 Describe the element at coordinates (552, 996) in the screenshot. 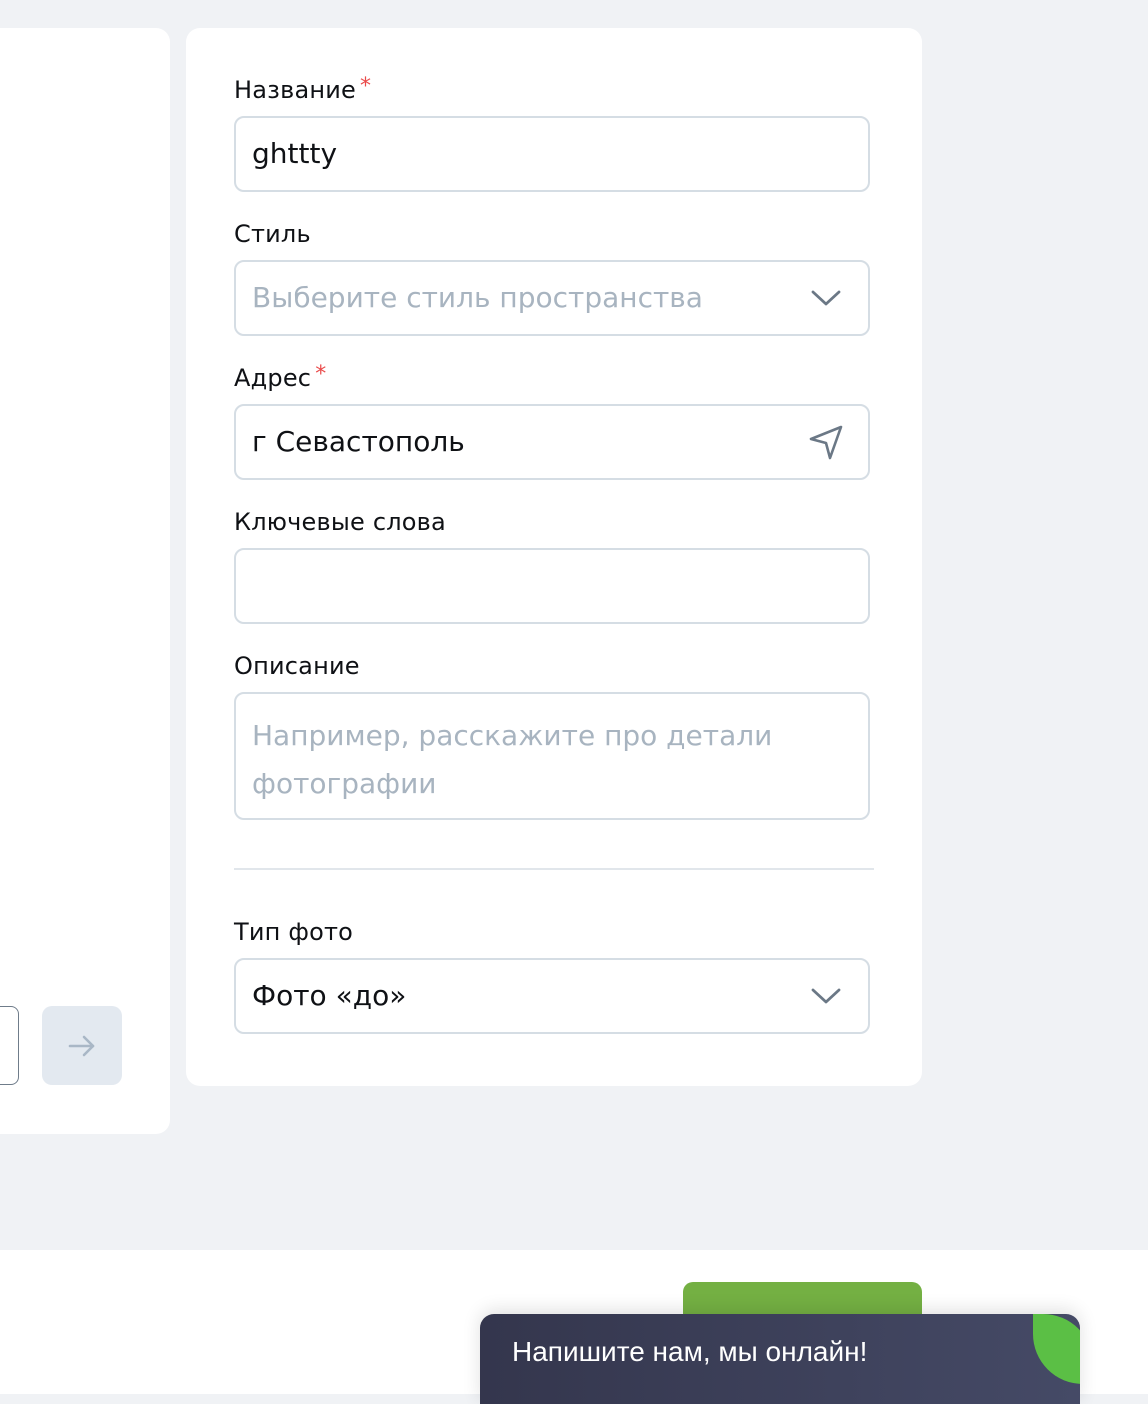

I see `photo-type-select: Фото «до»` at that location.